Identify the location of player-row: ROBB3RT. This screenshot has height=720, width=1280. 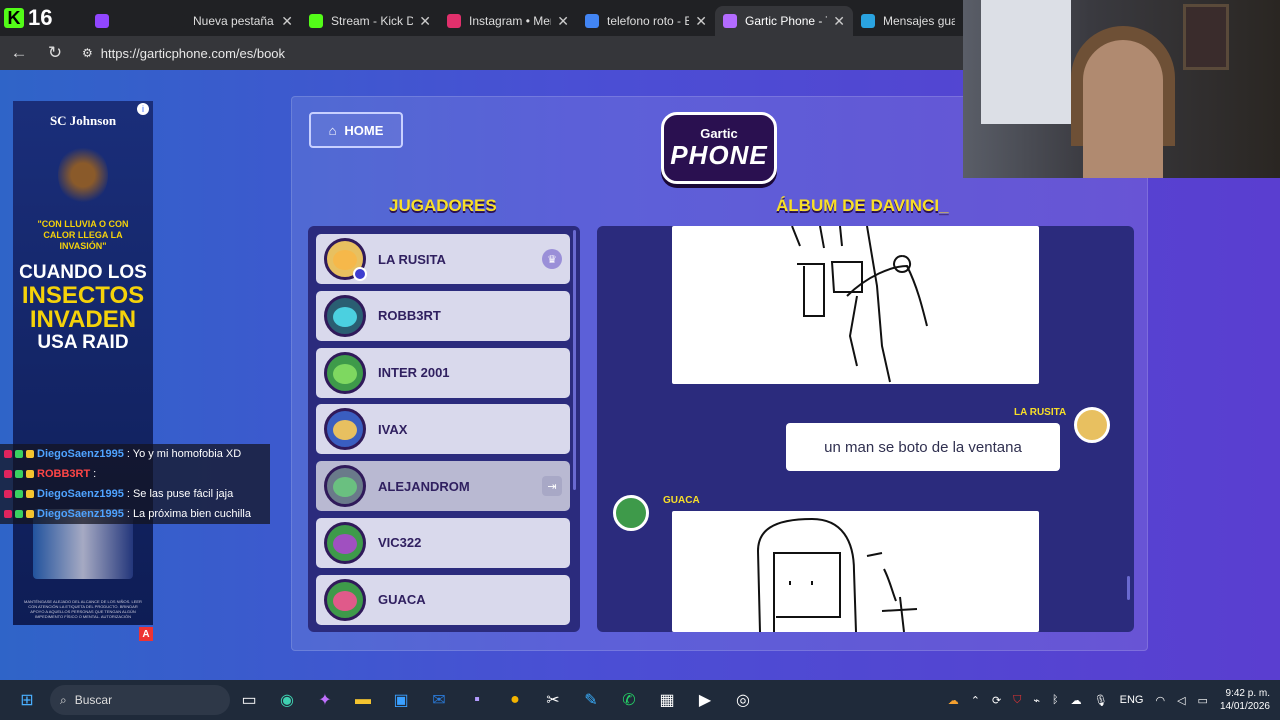
(443, 315).